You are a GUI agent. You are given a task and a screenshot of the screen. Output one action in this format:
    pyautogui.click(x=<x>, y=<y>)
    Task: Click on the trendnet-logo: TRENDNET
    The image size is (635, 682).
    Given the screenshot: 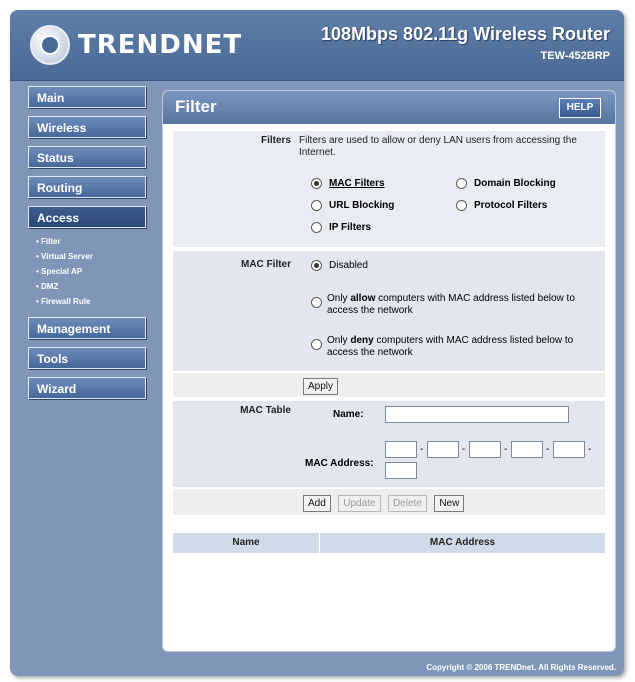 What is the action you would take?
    pyautogui.click(x=136, y=45)
    